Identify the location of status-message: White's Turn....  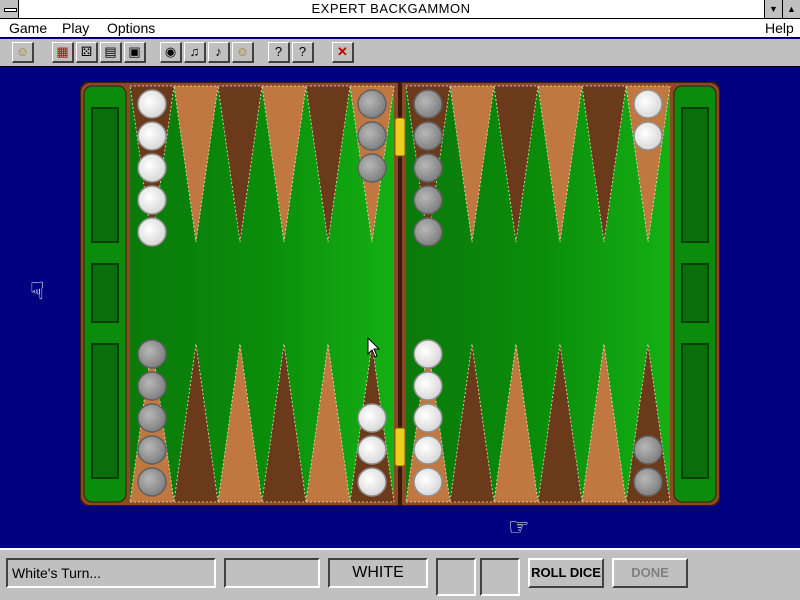
(111, 573).